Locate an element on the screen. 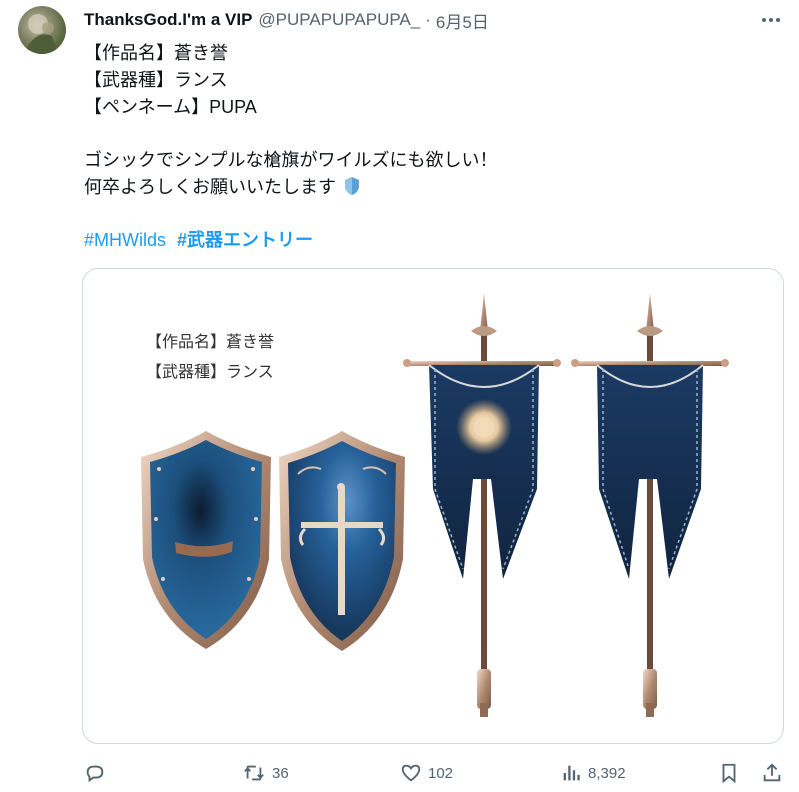 The image size is (799, 792). reply-icon is located at coordinates (95, 774).